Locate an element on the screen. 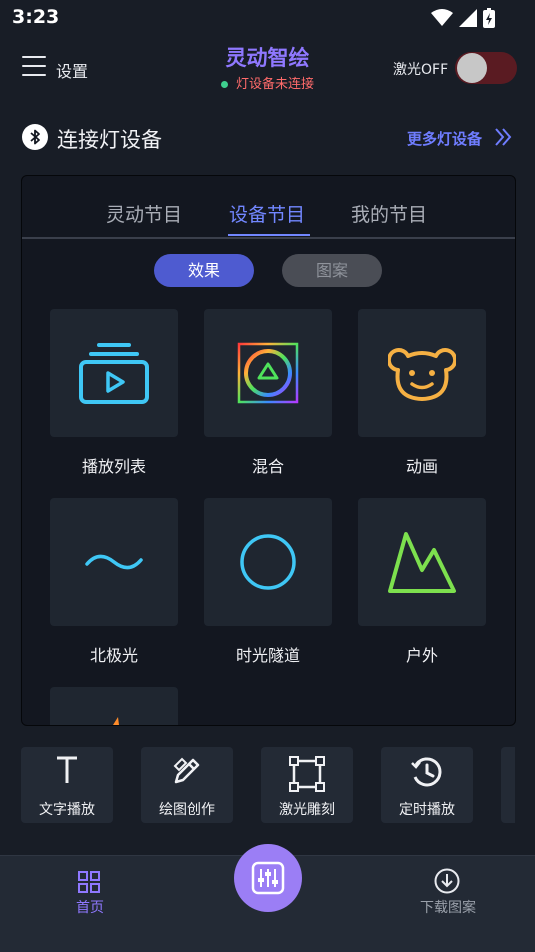 The height and width of the screenshot is (952, 535). timer-icon is located at coordinates (426, 772).